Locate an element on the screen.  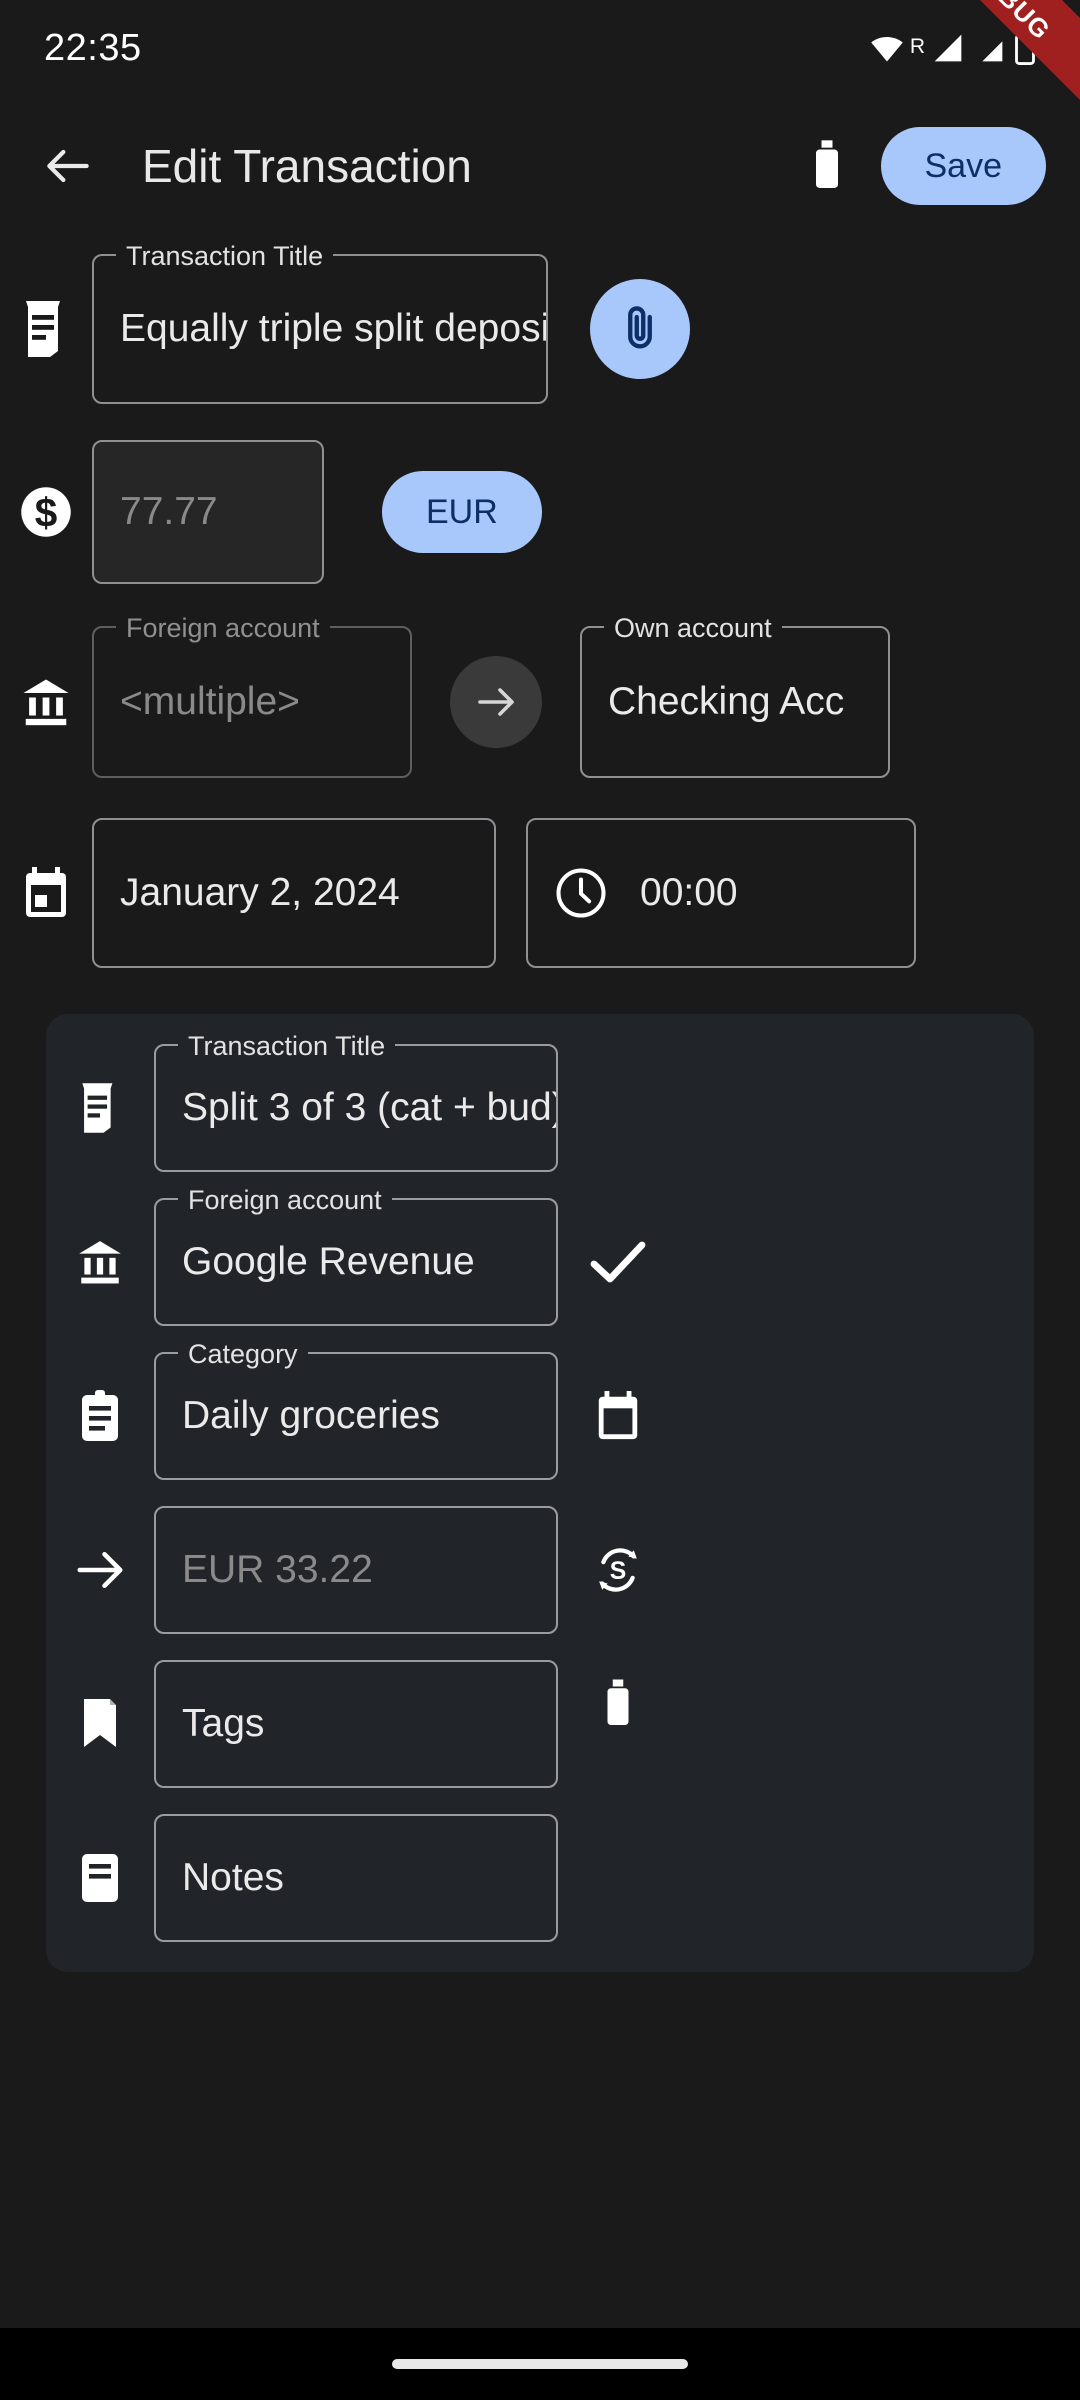
split-foreign-account-value: Google Revenue is located at coordinates (328, 1261).